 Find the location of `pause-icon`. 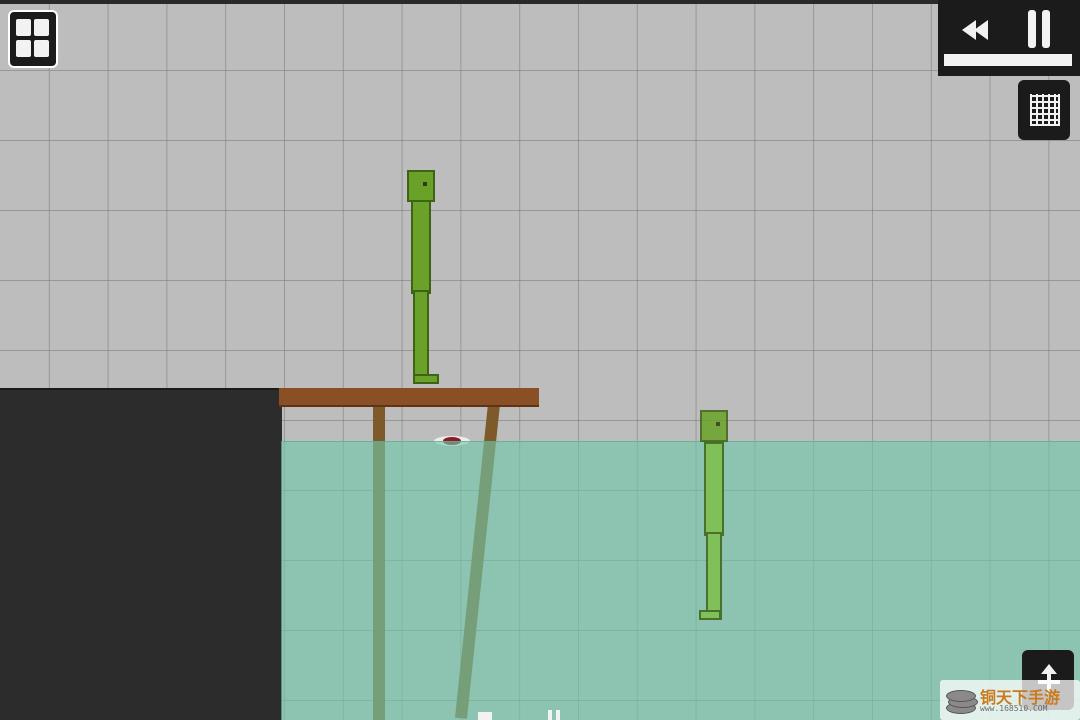

pause-icon is located at coordinates (1039, 29).